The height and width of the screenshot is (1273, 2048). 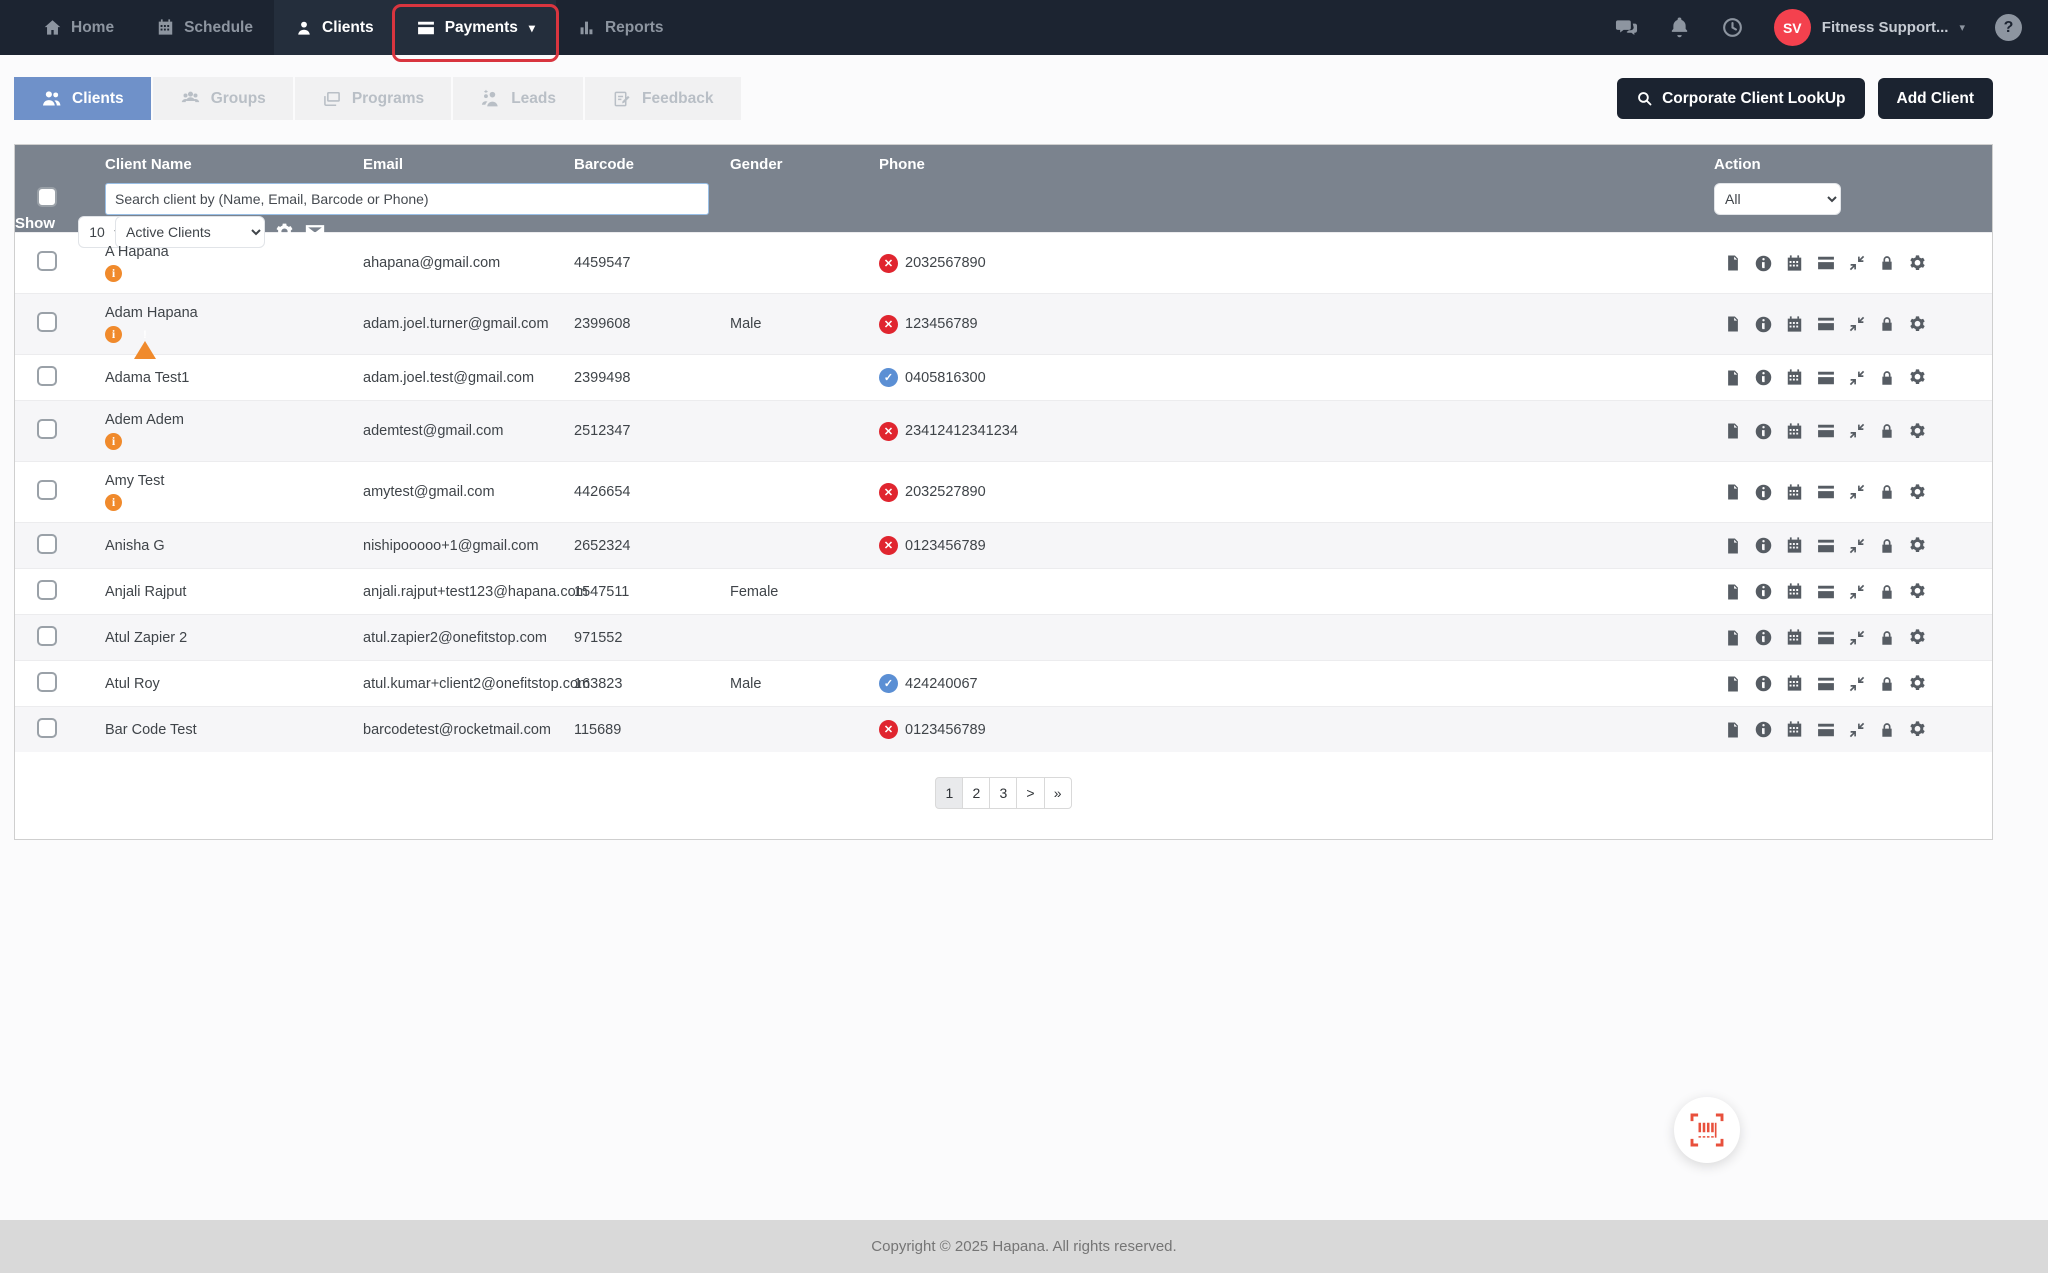 What do you see at coordinates (620, 27) in the screenshot?
I see `nav-item-reports: Reports` at bounding box center [620, 27].